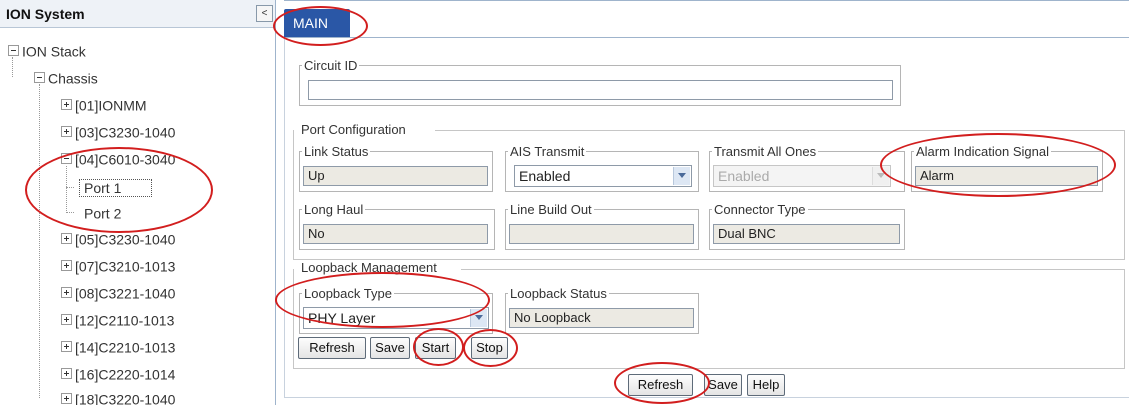  What do you see at coordinates (125, 398) in the screenshot?
I see `tree-item-label: [18]C3220-1040` at bounding box center [125, 398].